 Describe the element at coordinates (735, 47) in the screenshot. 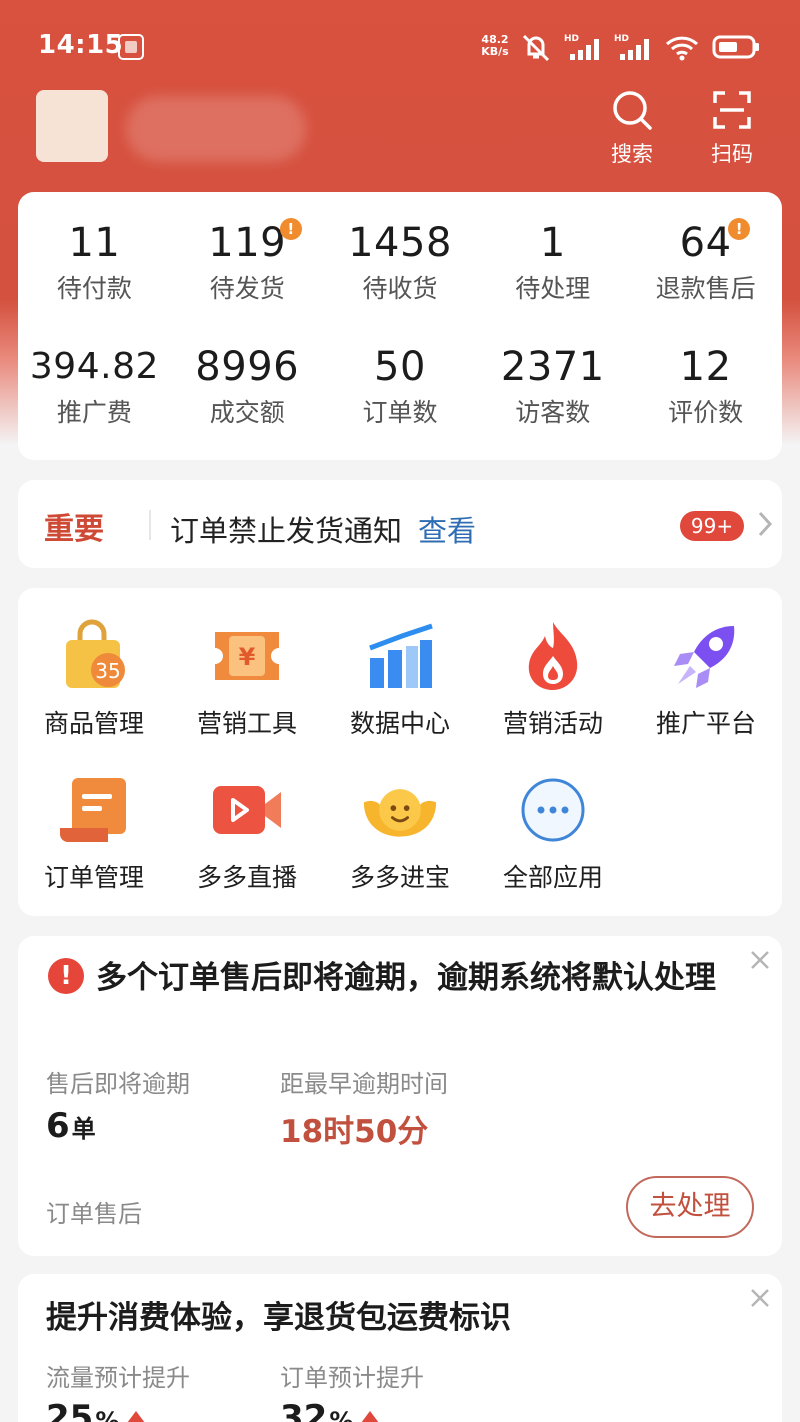

I see `battery-icon` at that location.